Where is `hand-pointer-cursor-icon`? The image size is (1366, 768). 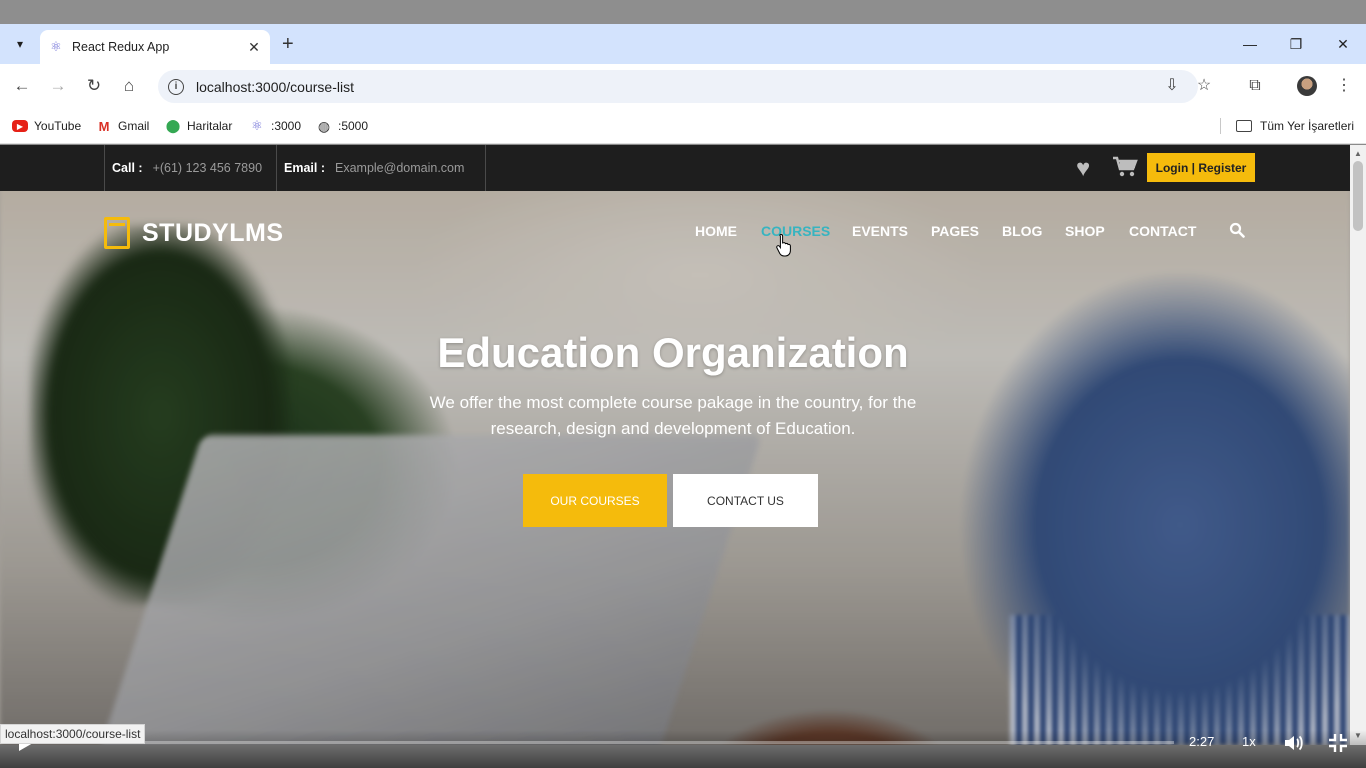 hand-pointer-cursor-icon is located at coordinates (783, 245).